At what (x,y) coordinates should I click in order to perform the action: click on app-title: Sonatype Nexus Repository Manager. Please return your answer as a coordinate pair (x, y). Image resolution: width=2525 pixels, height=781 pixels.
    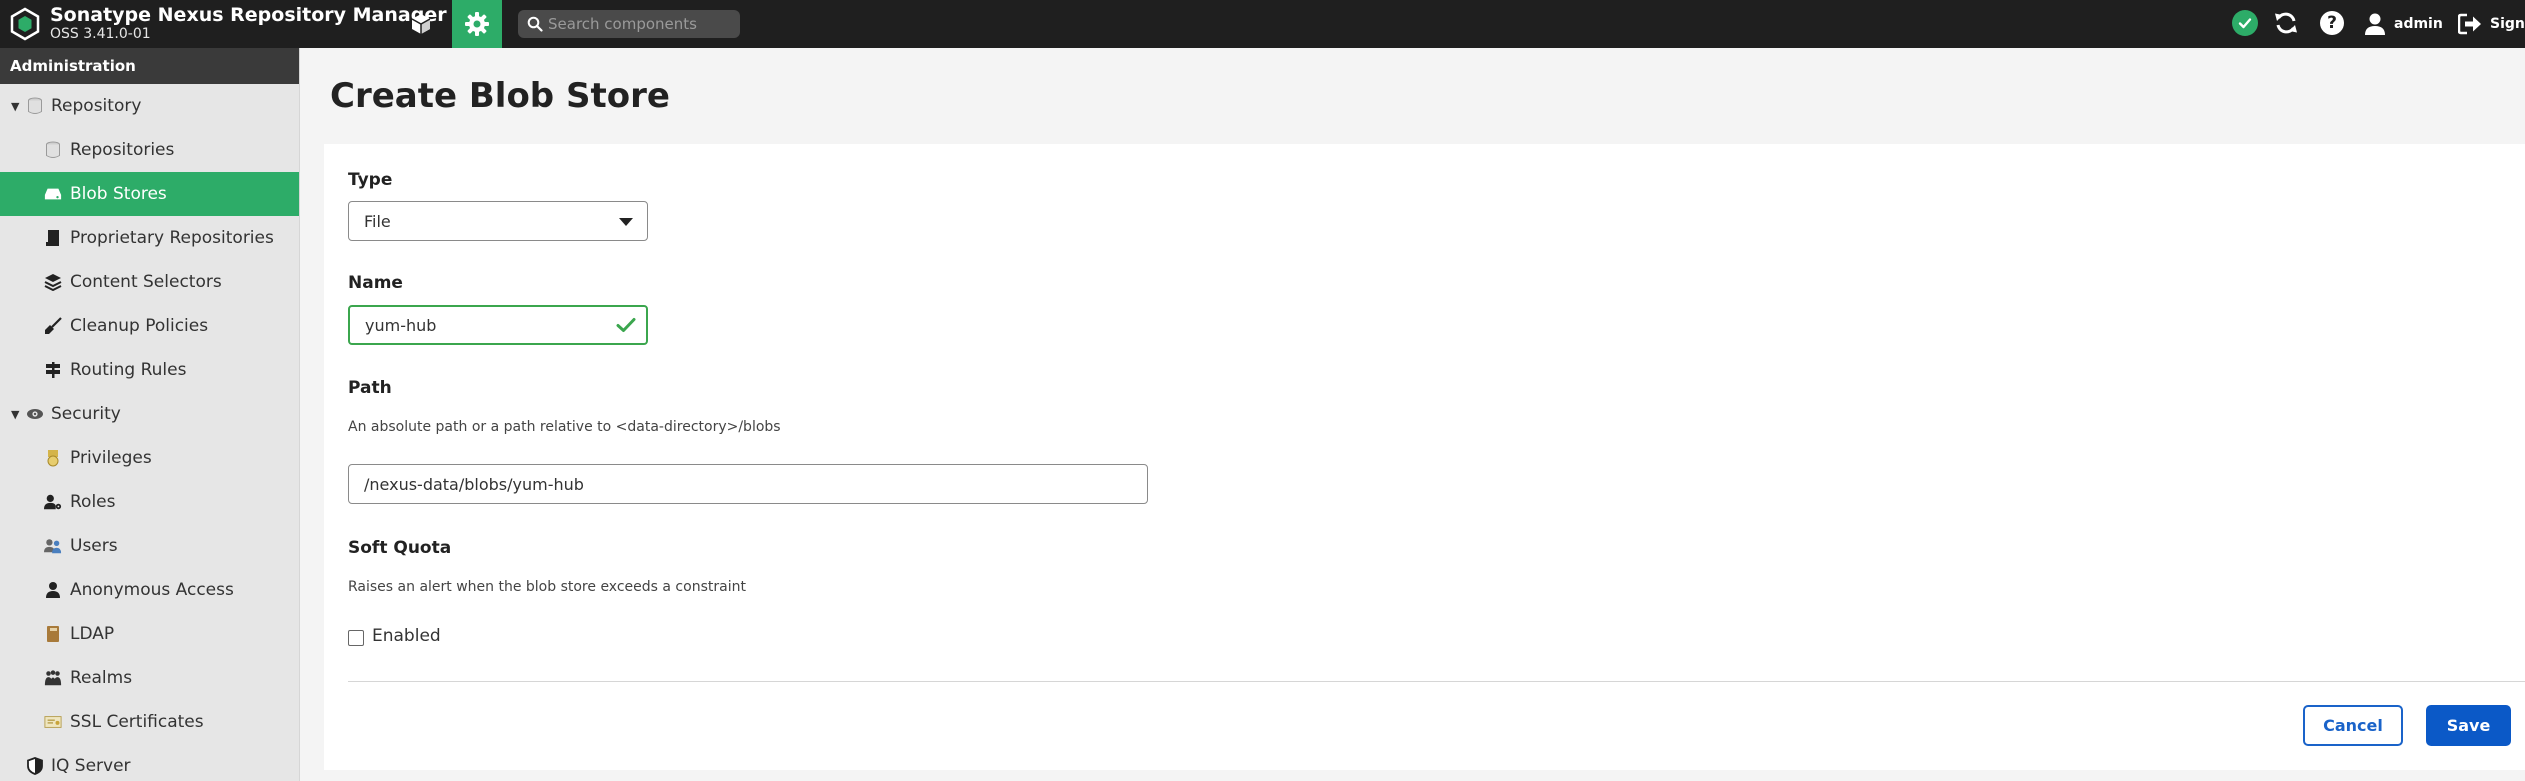
    Looking at the image, I should click on (248, 15).